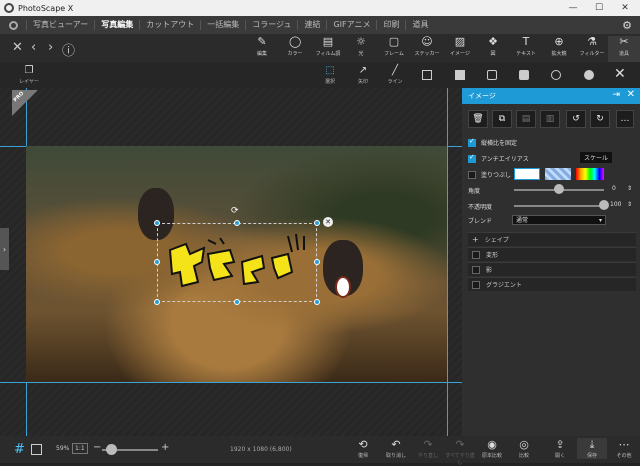 The width and height of the screenshot is (640, 466). Describe the element at coordinates (559, 189) in the screenshot. I see `angle-slider-knob` at that location.